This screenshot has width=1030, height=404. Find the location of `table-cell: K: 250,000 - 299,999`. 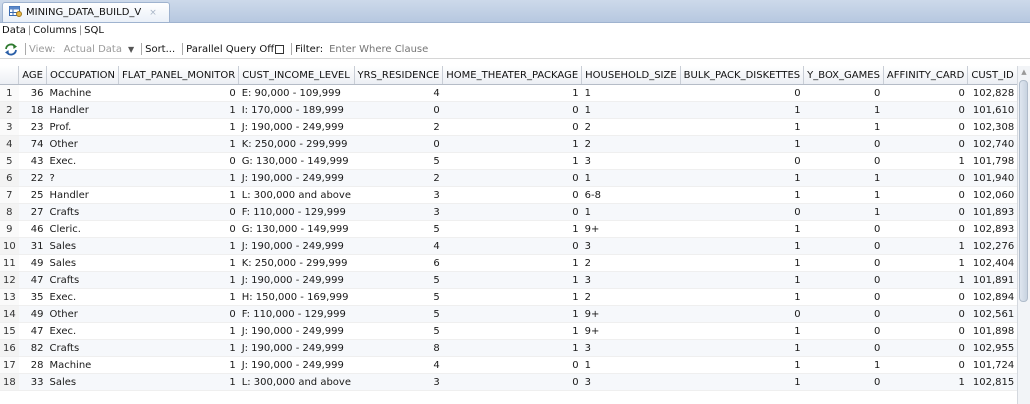

table-cell: K: 250,000 - 299,999 is located at coordinates (296, 144).